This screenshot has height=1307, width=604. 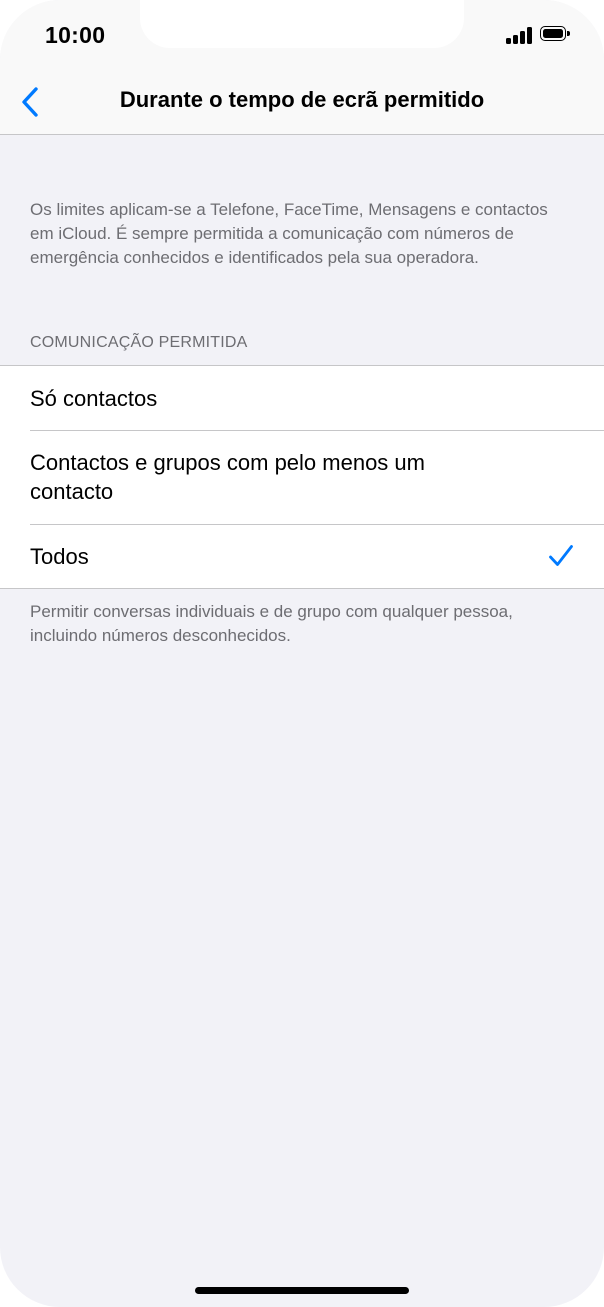 What do you see at coordinates (302, 1290) in the screenshot?
I see `home-indicator` at bounding box center [302, 1290].